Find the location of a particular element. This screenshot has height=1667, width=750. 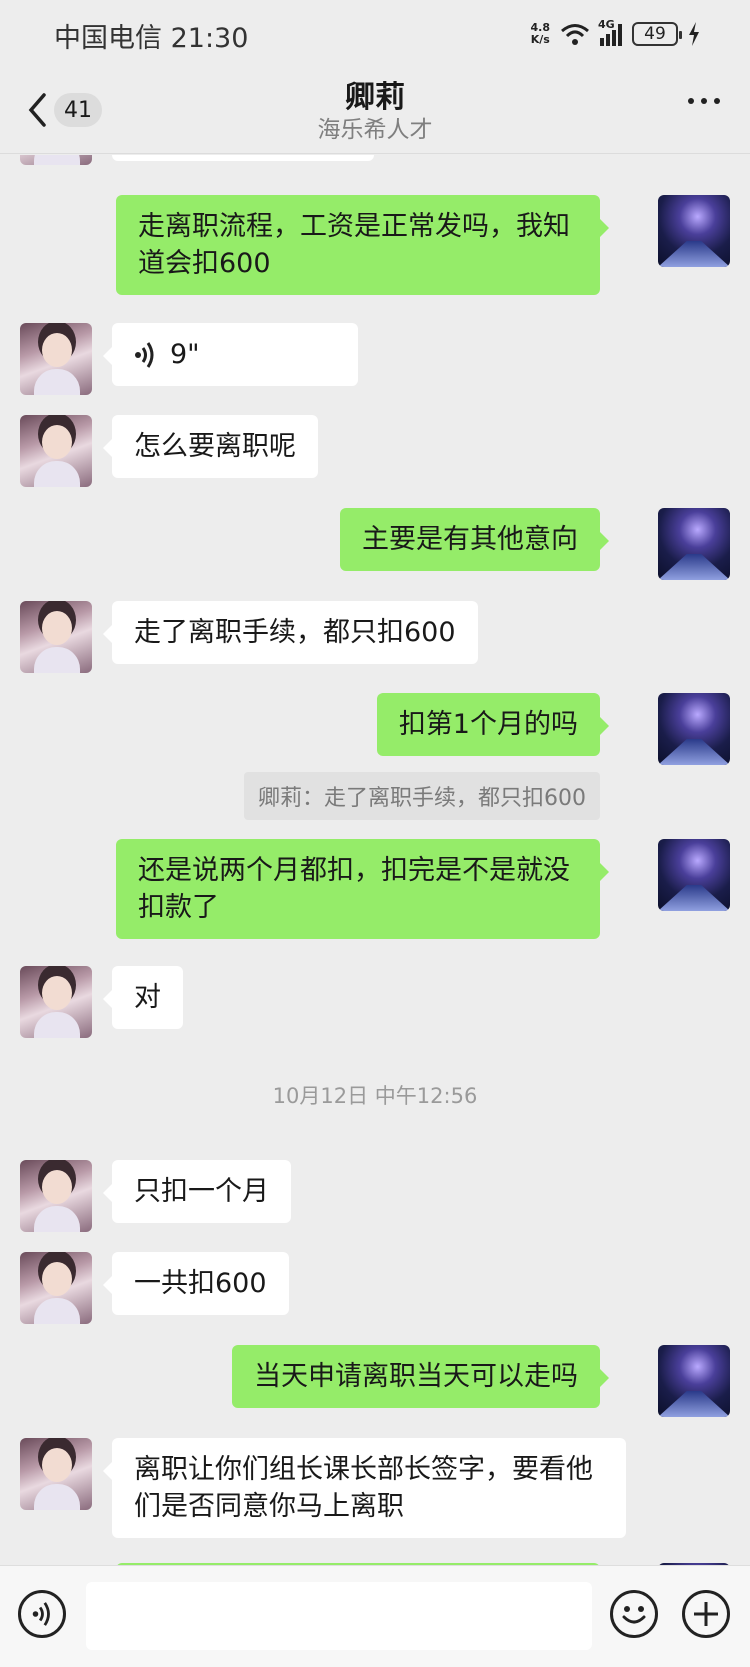

net-speed: 4.8 K/s is located at coordinates (540, 33).